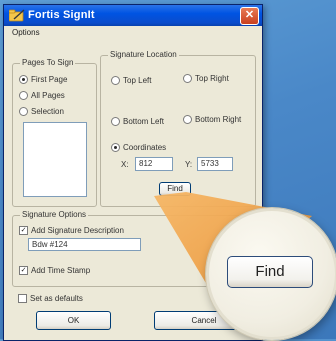  Describe the element at coordinates (125, 164) in the screenshot. I see `x-label: X:` at that location.